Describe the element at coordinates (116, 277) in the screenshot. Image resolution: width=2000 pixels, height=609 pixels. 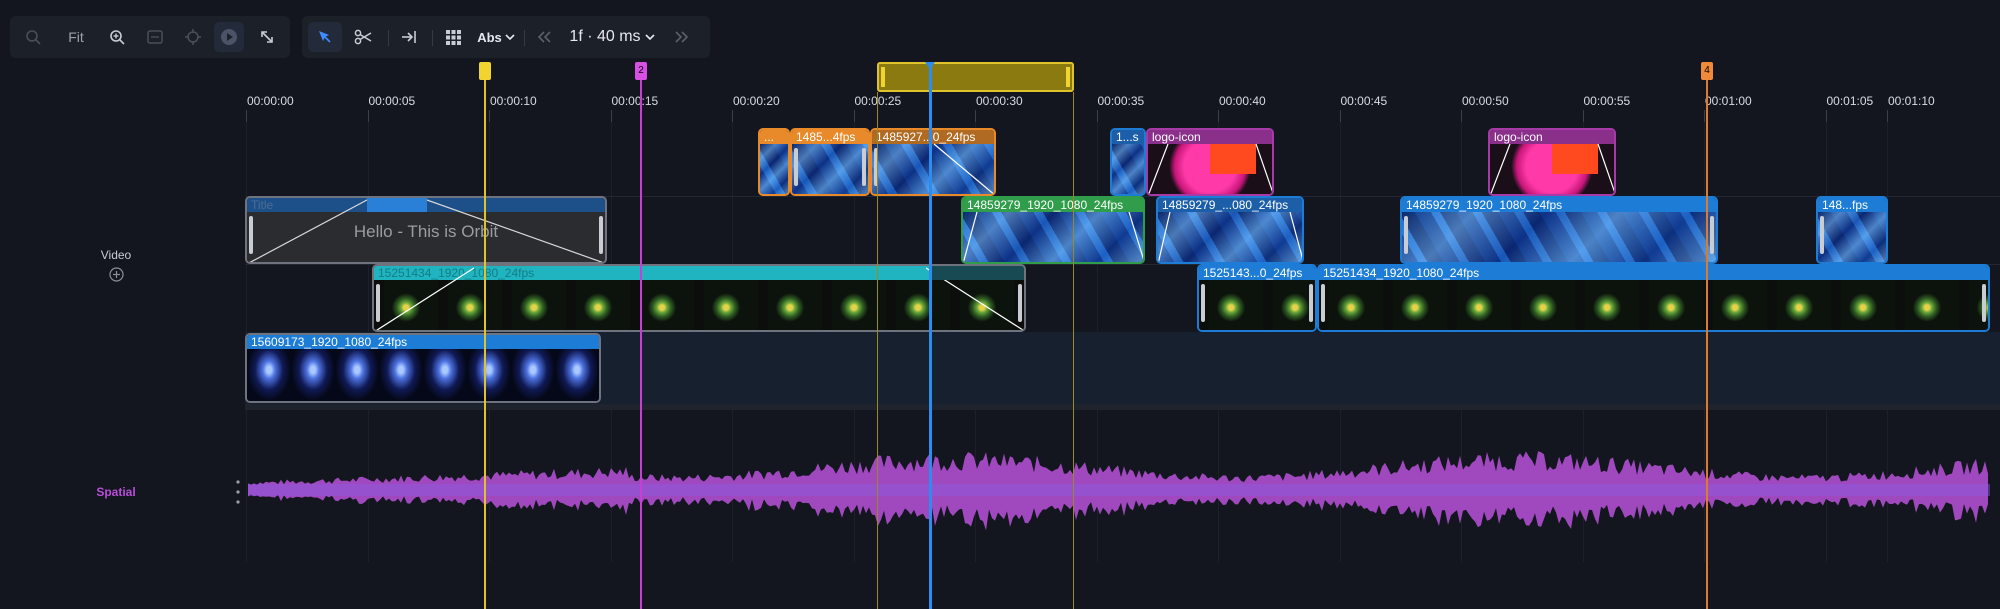
I see `add-track-icon` at that location.